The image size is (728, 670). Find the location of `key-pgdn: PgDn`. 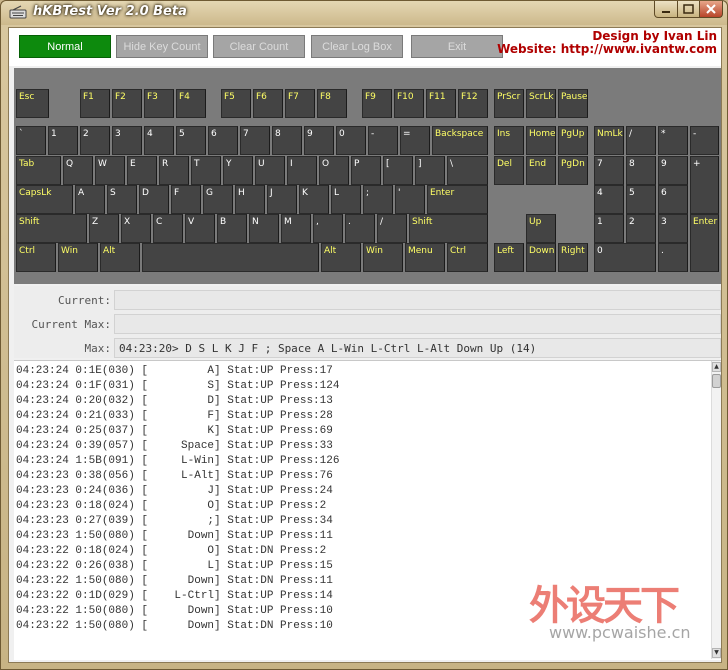

key-pgdn: PgDn is located at coordinates (573, 170).